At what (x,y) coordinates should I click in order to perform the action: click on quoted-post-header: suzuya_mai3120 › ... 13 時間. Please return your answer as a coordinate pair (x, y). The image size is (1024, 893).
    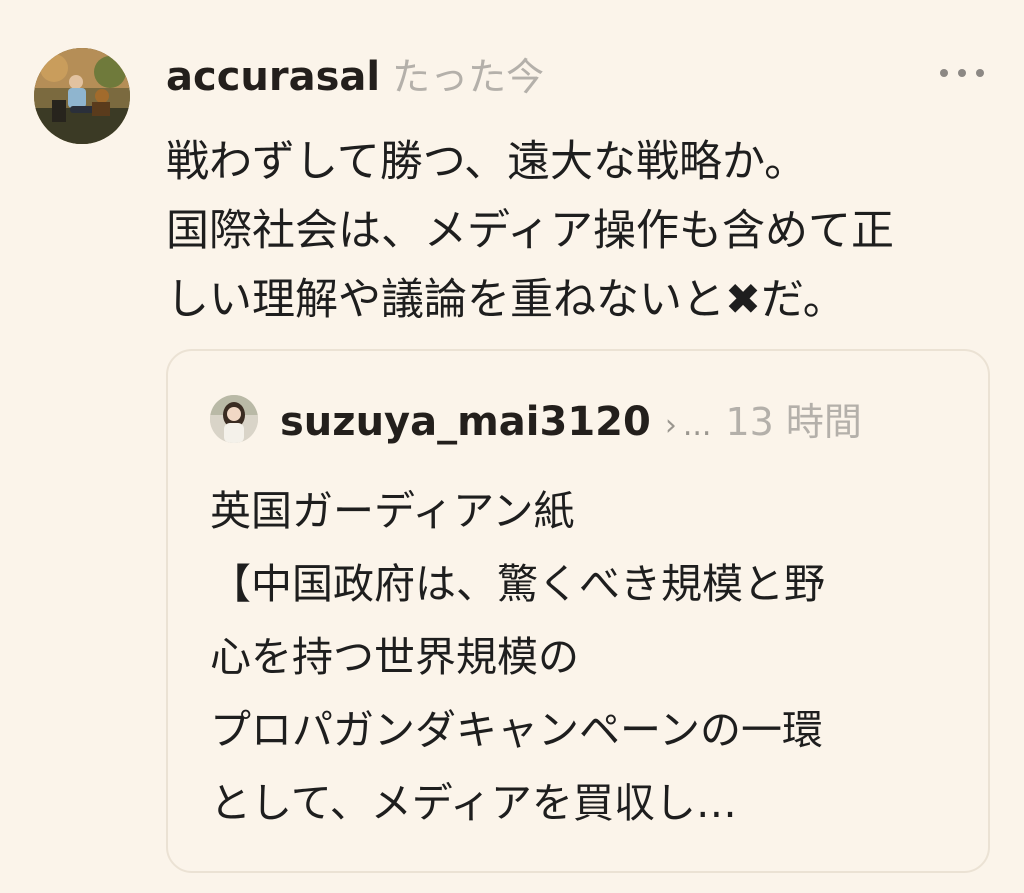
    Looking at the image, I should click on (571, 418).